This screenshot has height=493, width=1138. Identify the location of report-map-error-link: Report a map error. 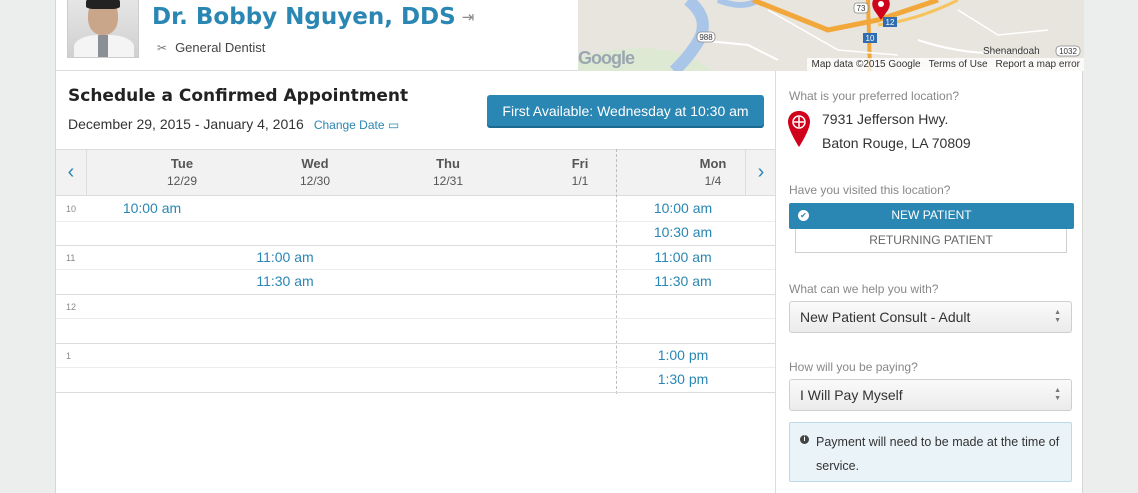
(1038, 64).